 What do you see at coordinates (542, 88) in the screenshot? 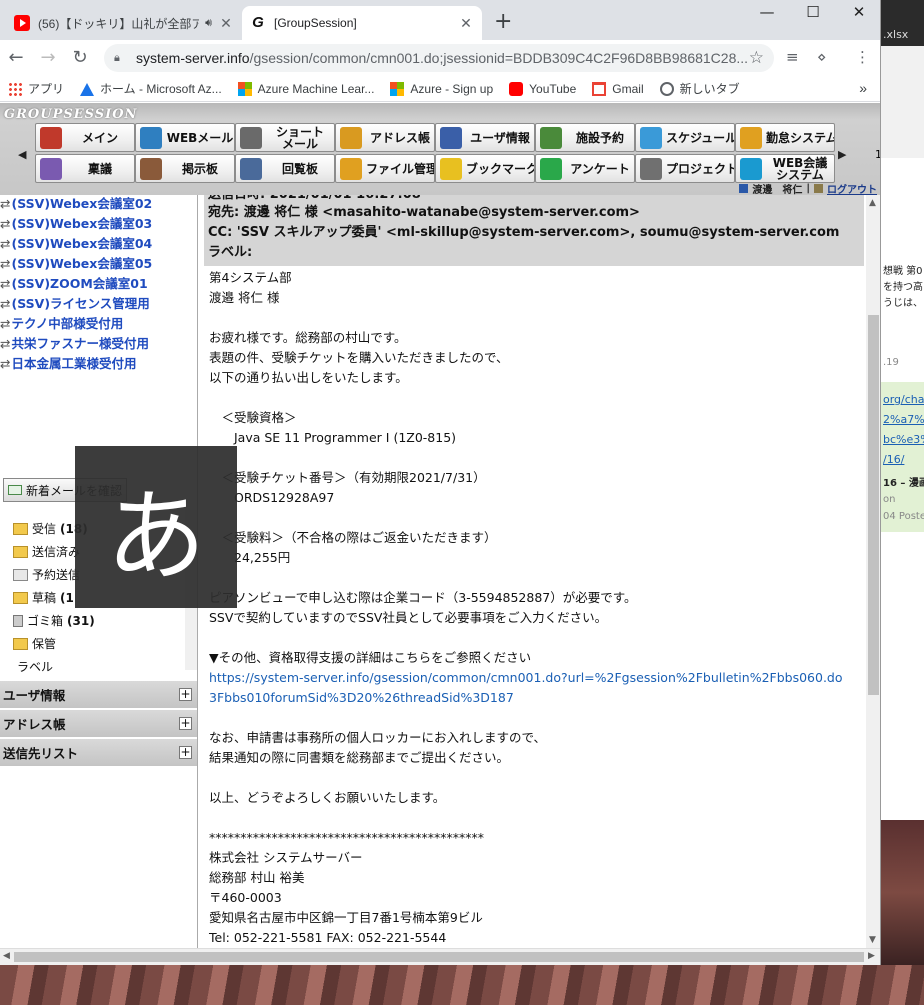
I see `bookmark-youtube: YouTube` at bounding box center [542, 88].